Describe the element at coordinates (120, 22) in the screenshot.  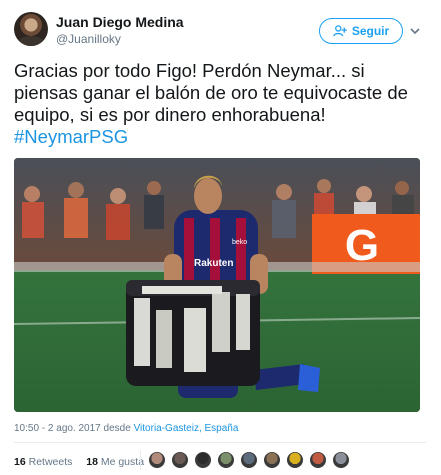
I see `user-name: Juan Diego Medina` at that location.